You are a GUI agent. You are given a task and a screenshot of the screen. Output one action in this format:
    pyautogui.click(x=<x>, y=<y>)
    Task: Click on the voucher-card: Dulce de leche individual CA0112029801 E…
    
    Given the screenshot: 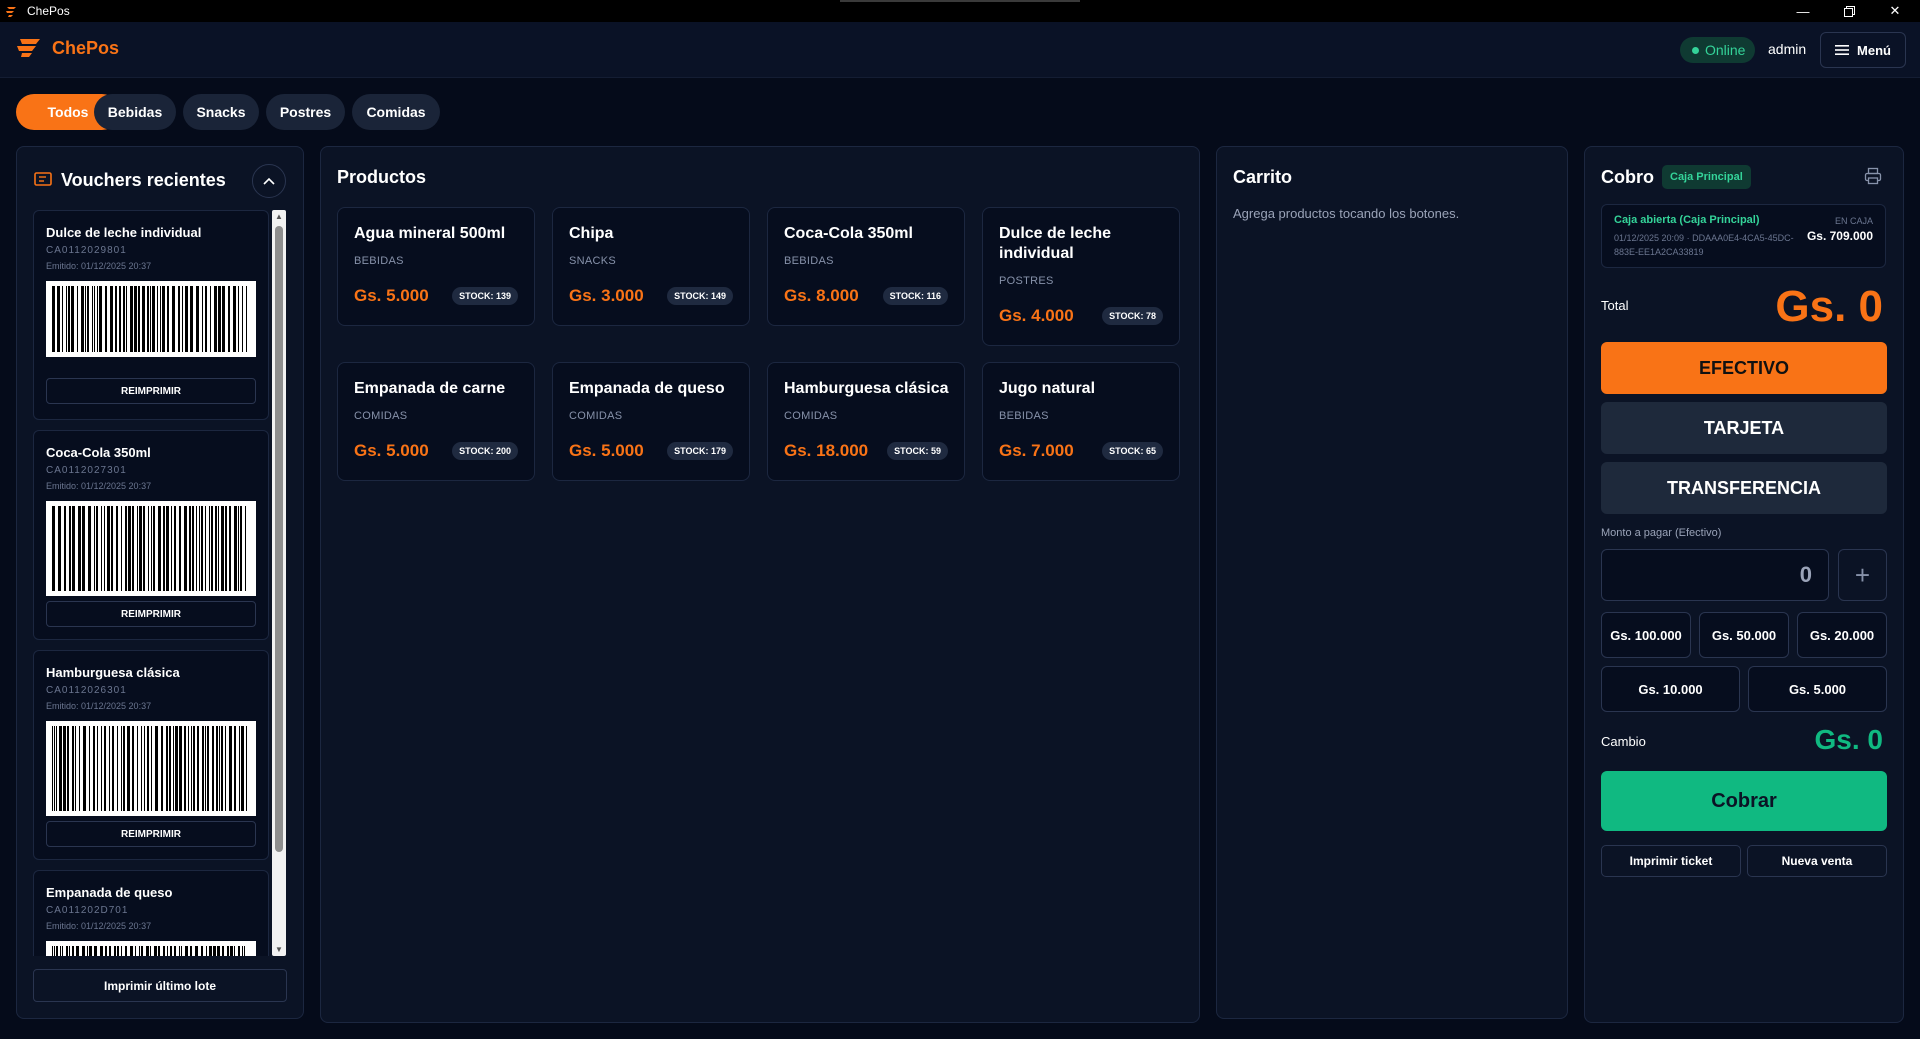 What is the action you would take?
    pyautogui.click(x=151, y=315)
    